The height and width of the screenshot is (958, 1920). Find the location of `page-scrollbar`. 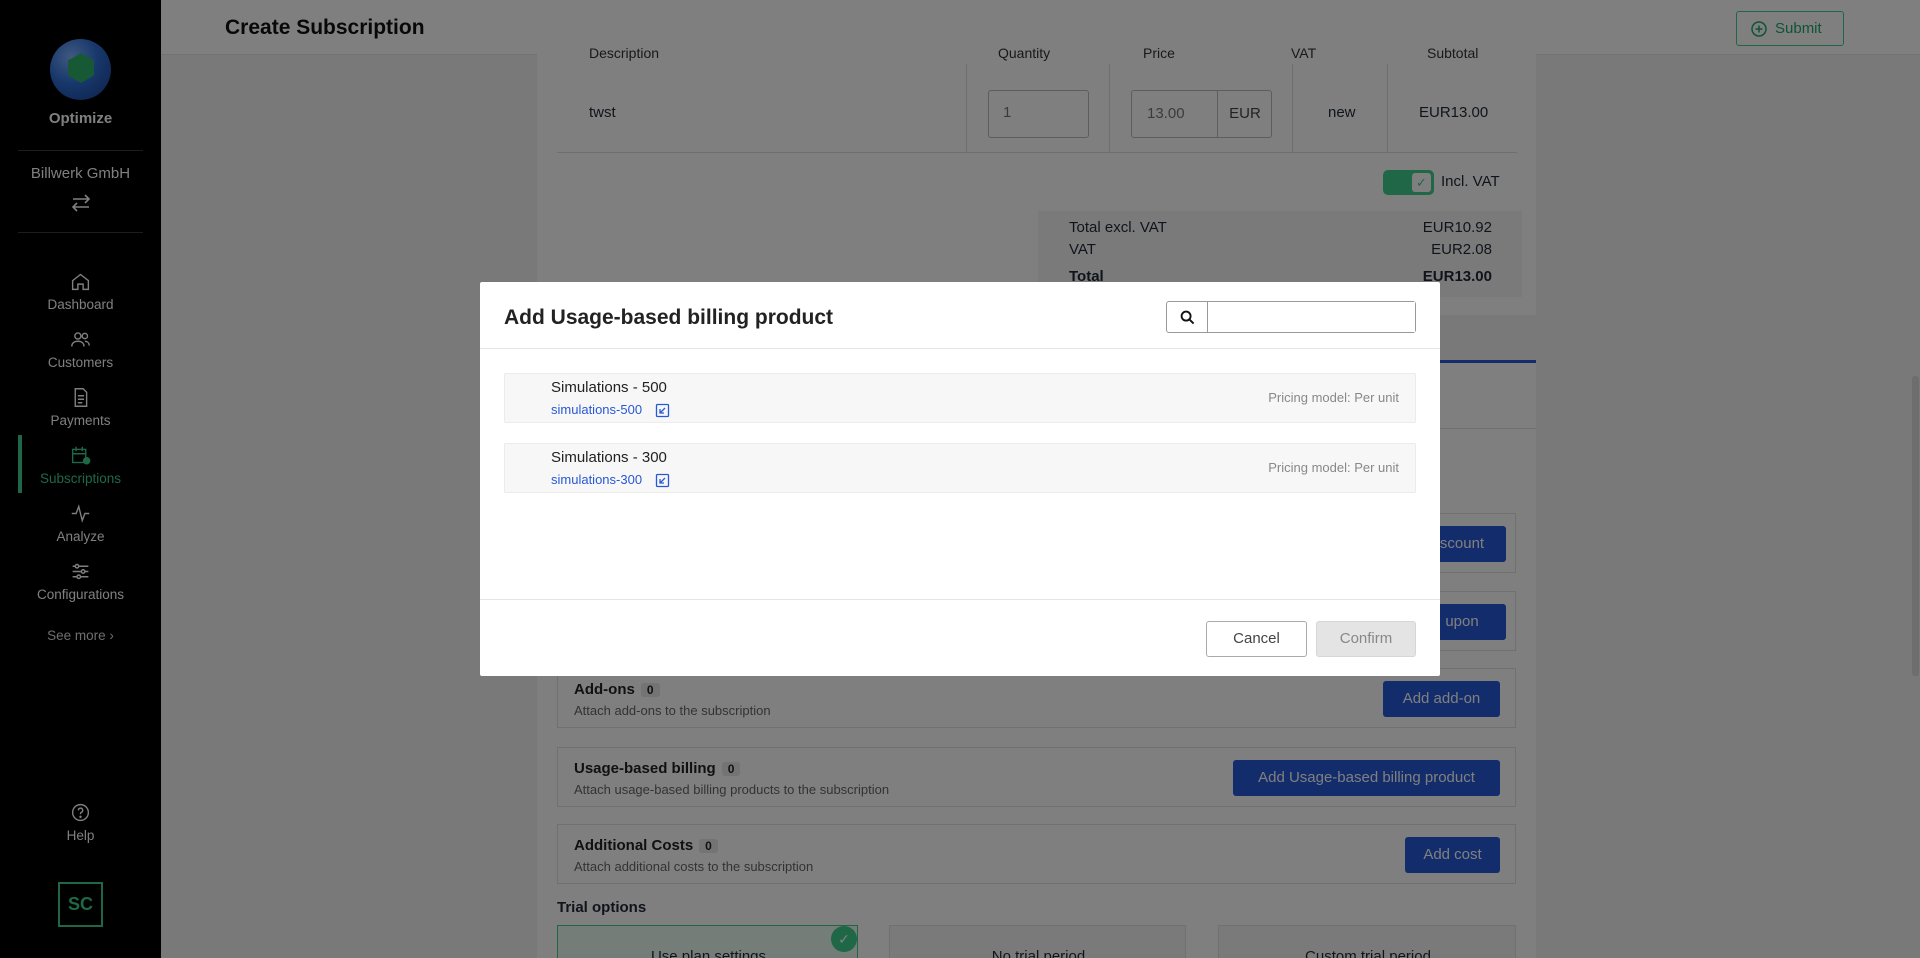

page-scrollbar is located at coordinates (1915, 526).